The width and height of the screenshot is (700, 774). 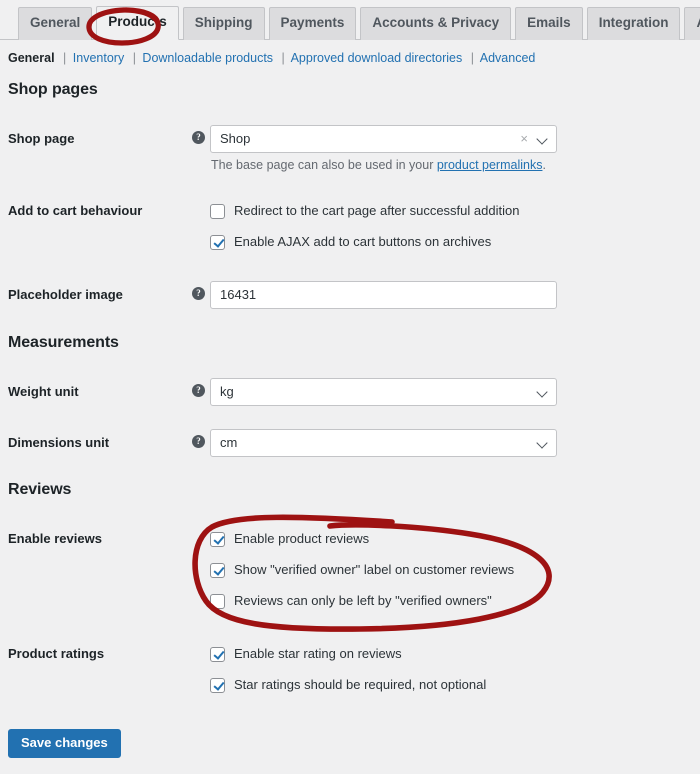 I want to click on label-add-to-cart-behaviour: Add to cart behaviour, so click(x=75, y=210).